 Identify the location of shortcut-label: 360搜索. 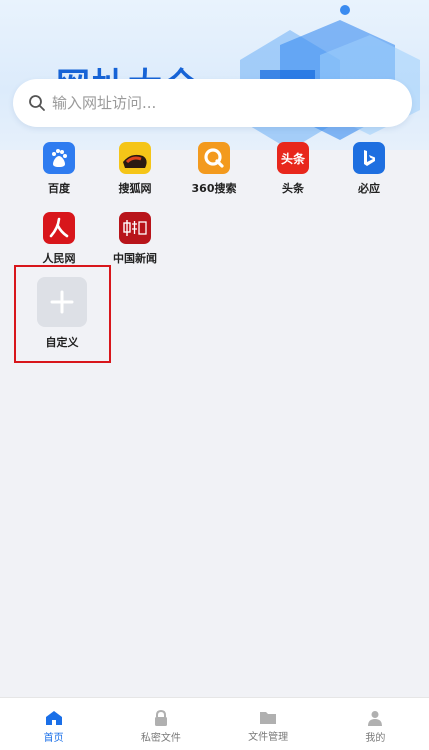
(214, 188).